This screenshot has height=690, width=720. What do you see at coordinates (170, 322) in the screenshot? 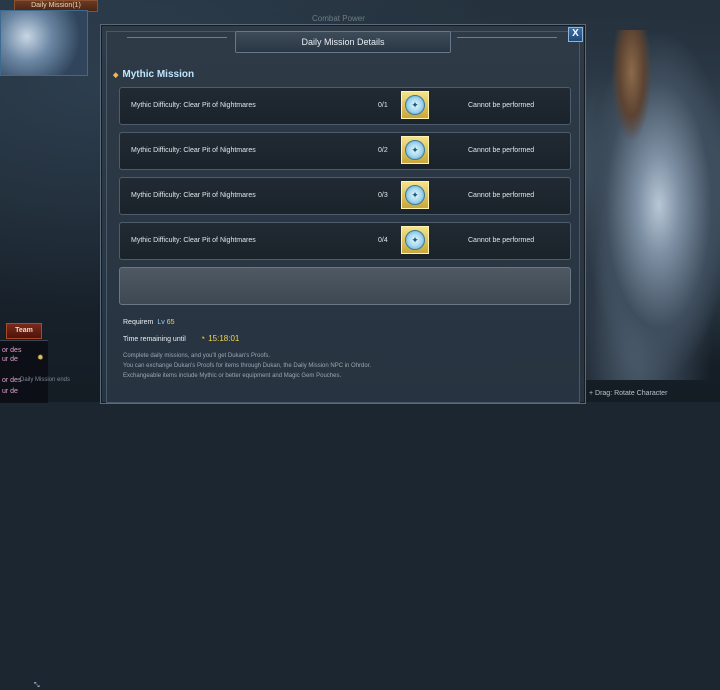
I see `requirement-level: 65` at bounding box center [170, 322].